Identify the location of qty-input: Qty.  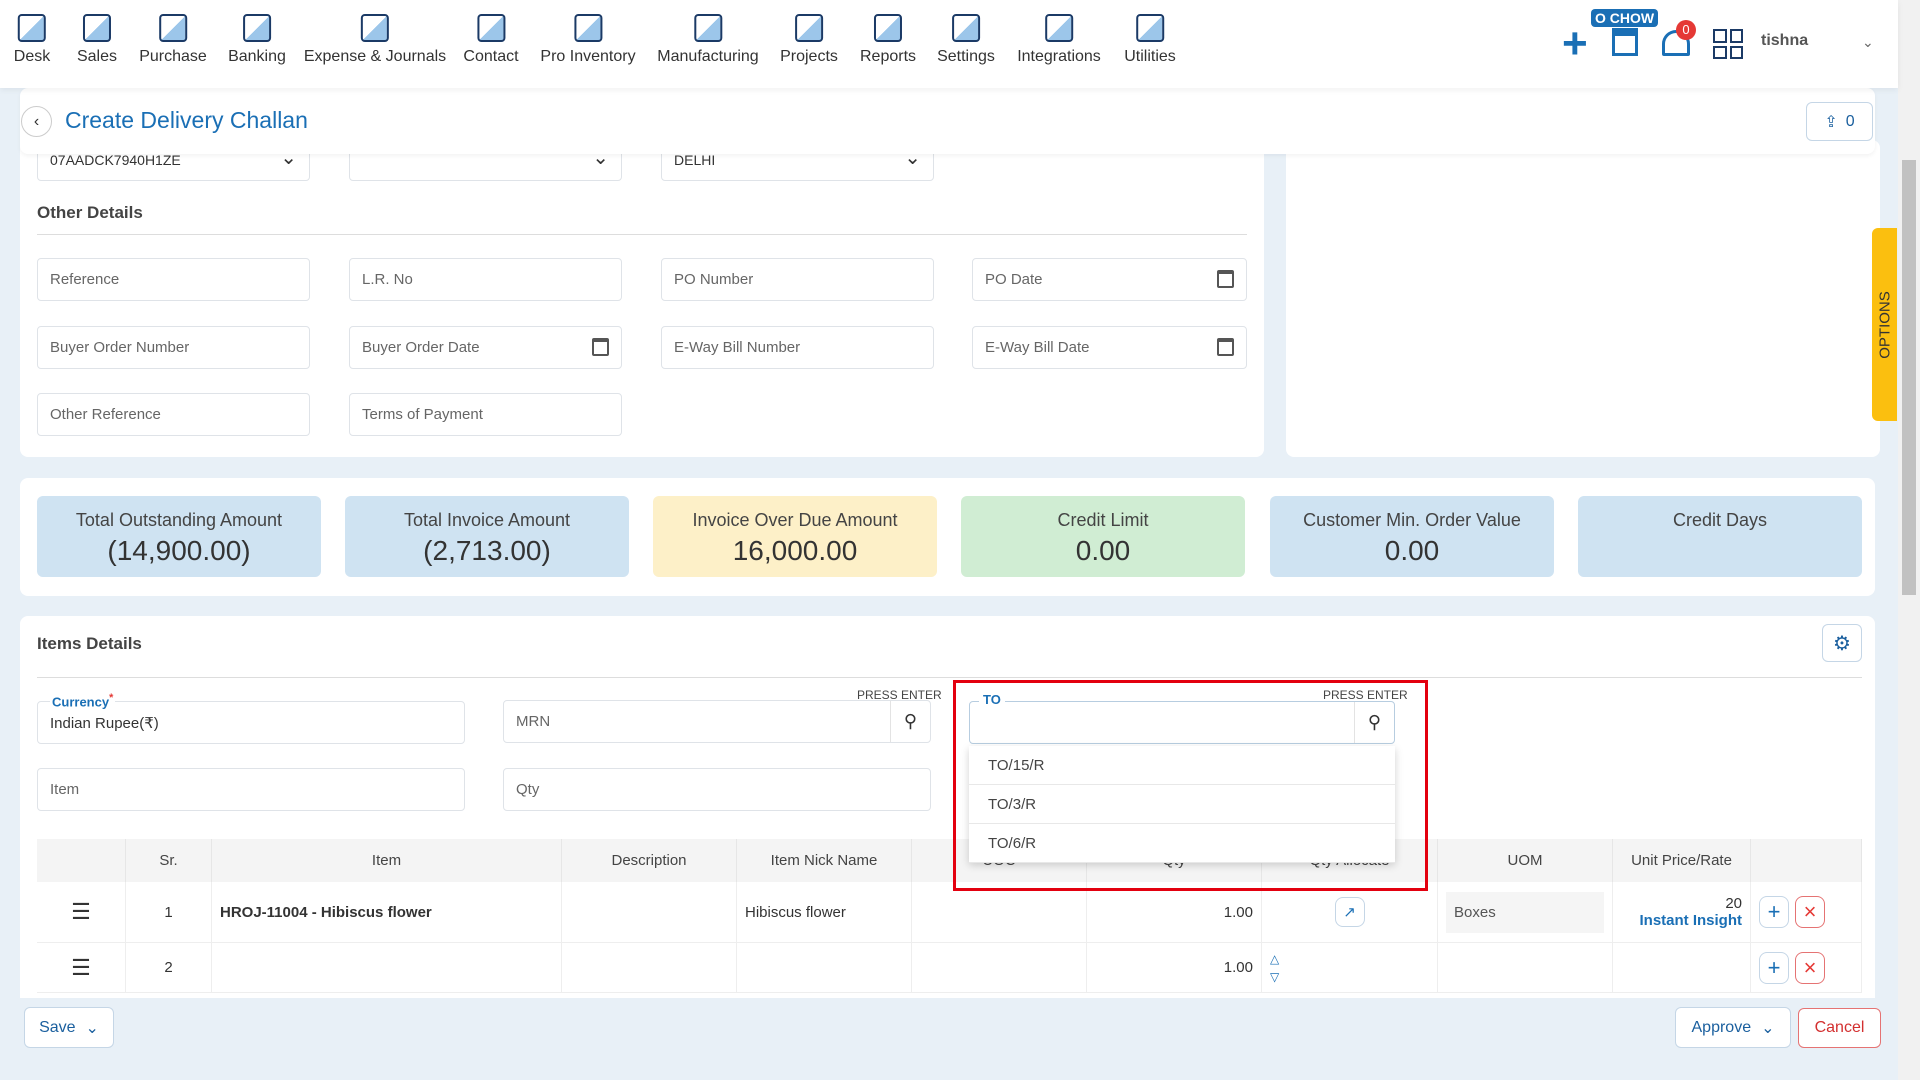
(717, 789).